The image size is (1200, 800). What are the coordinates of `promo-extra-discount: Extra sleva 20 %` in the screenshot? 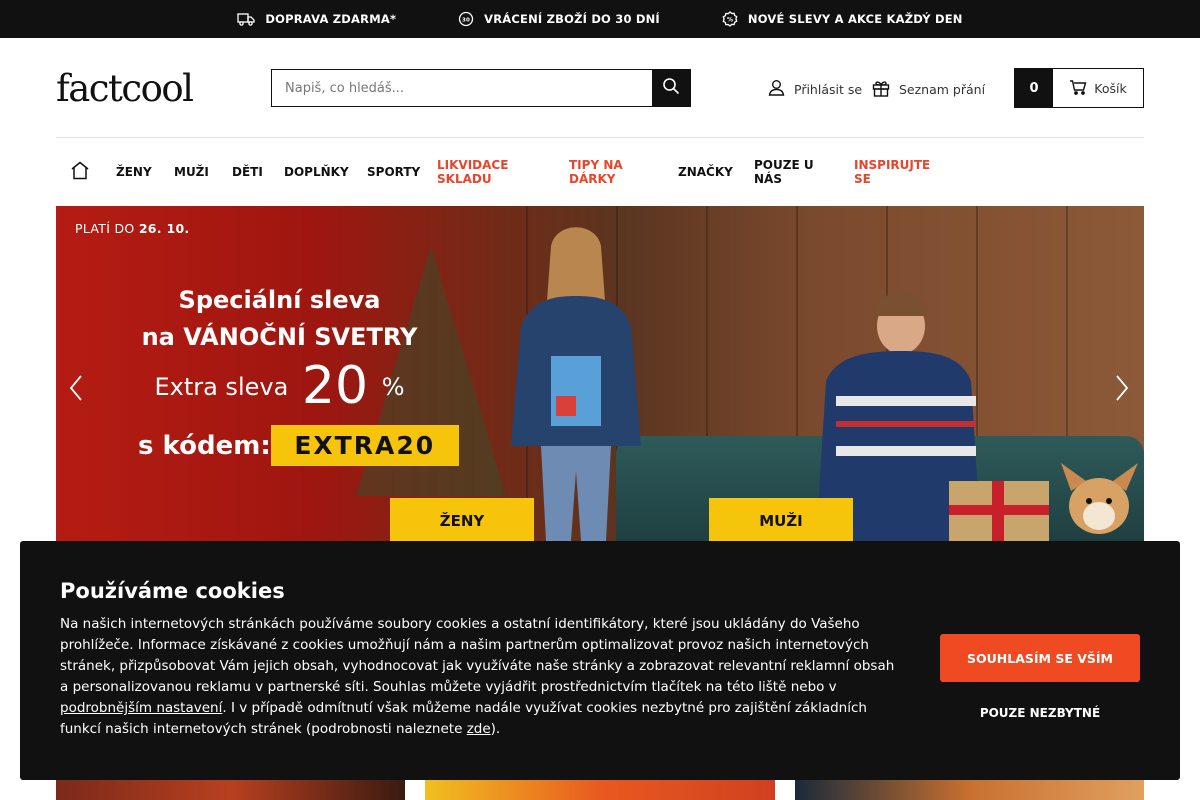 It's located at (279, 386).